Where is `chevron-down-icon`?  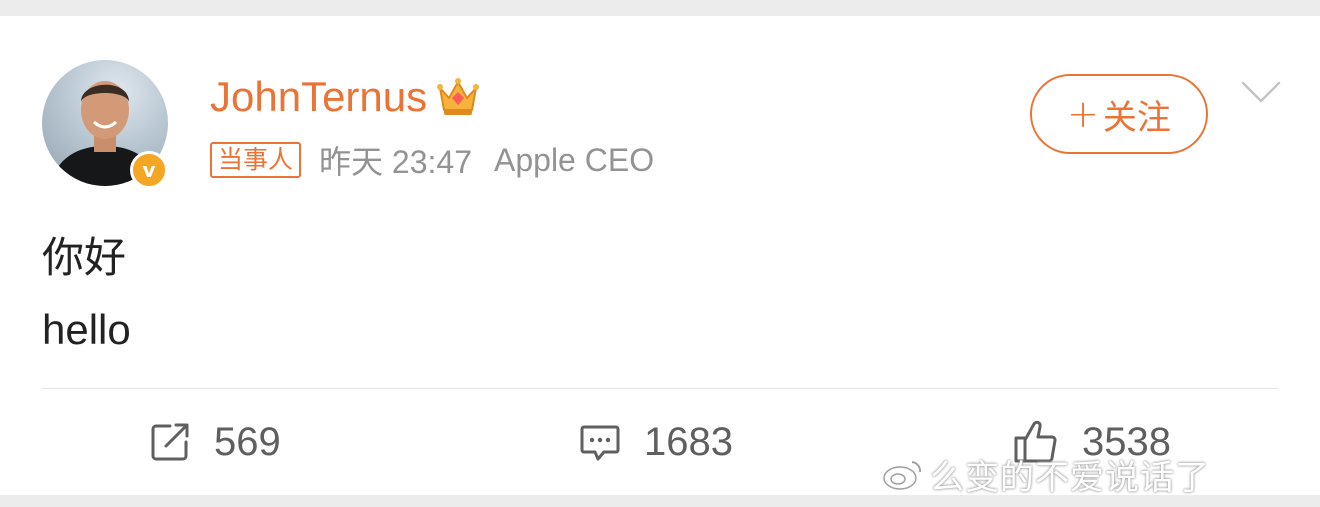
chevron-down-icon is located at coordinates (1261, 92).